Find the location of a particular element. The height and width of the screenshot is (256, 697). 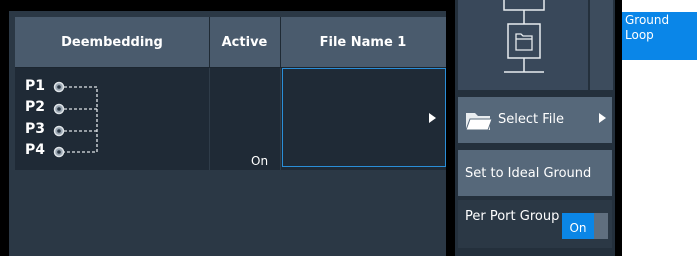

port-label-p2: P2 is located at coordinates (35, 107).